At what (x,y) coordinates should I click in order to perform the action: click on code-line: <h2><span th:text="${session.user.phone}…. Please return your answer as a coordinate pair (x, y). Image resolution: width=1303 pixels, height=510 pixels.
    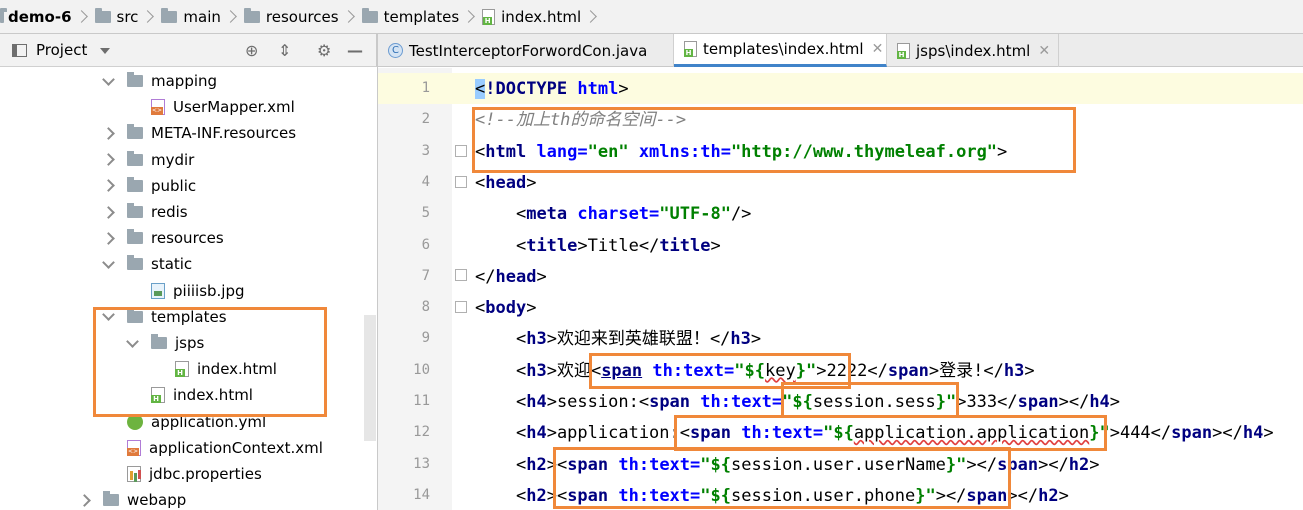
    Looking at the image, I should click on (772, 496).